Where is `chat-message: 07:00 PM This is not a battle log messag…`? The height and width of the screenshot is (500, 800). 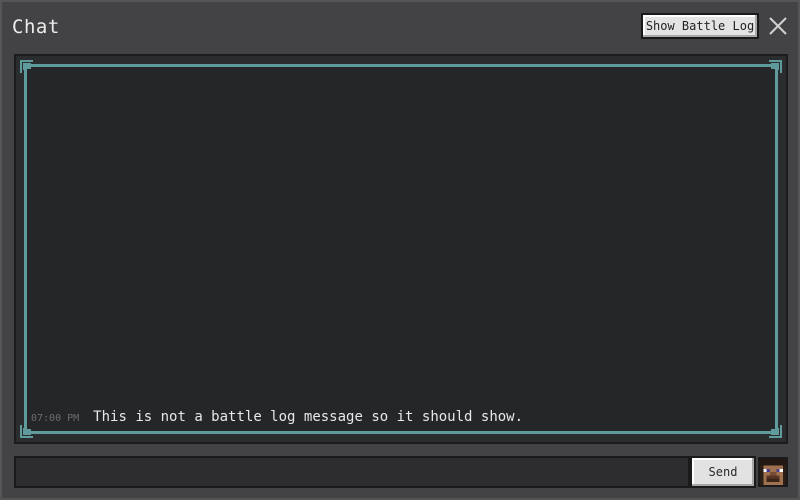
chat-message: 07:00 PM This is not a battle log messag… is located at coordinates (277, 417).